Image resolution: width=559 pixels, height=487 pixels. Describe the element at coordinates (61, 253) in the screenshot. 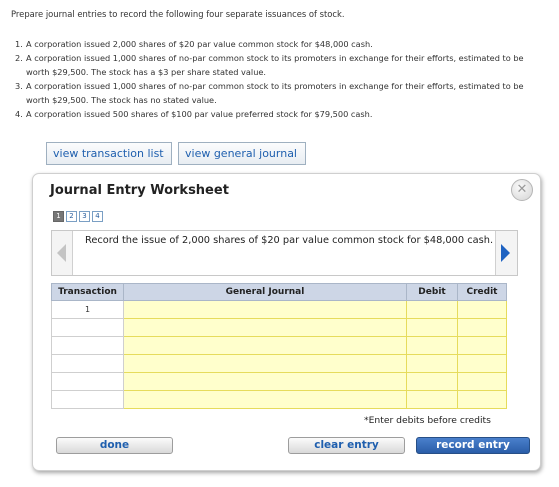

I see `previous-arrow-icon` at that location.